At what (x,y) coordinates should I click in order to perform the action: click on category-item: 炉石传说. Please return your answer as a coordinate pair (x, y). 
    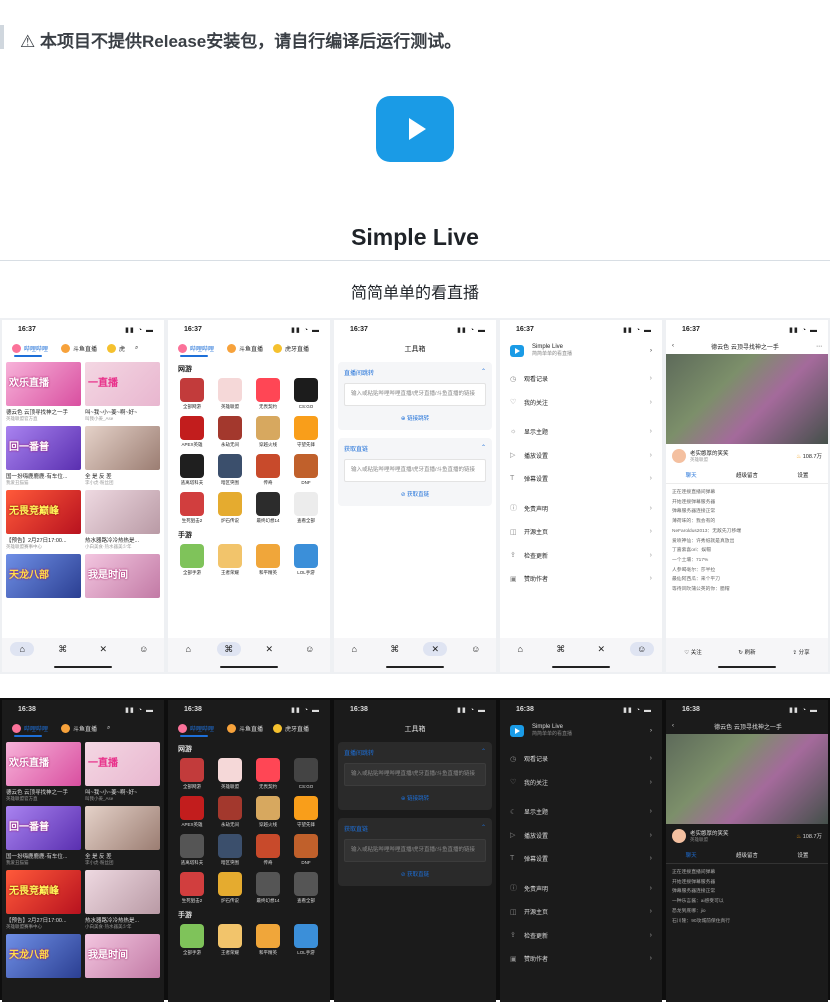
    Looking at the image, I should click on (230, 888).